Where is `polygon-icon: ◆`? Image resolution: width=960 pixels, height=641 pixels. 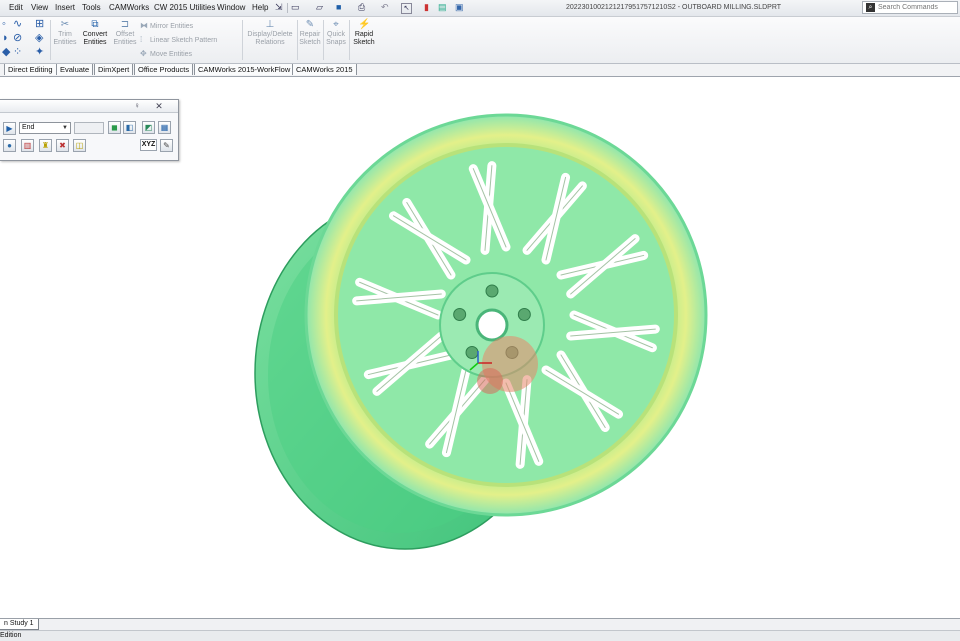
polygon-icon: ◆ is located at coordinates (6, 52).